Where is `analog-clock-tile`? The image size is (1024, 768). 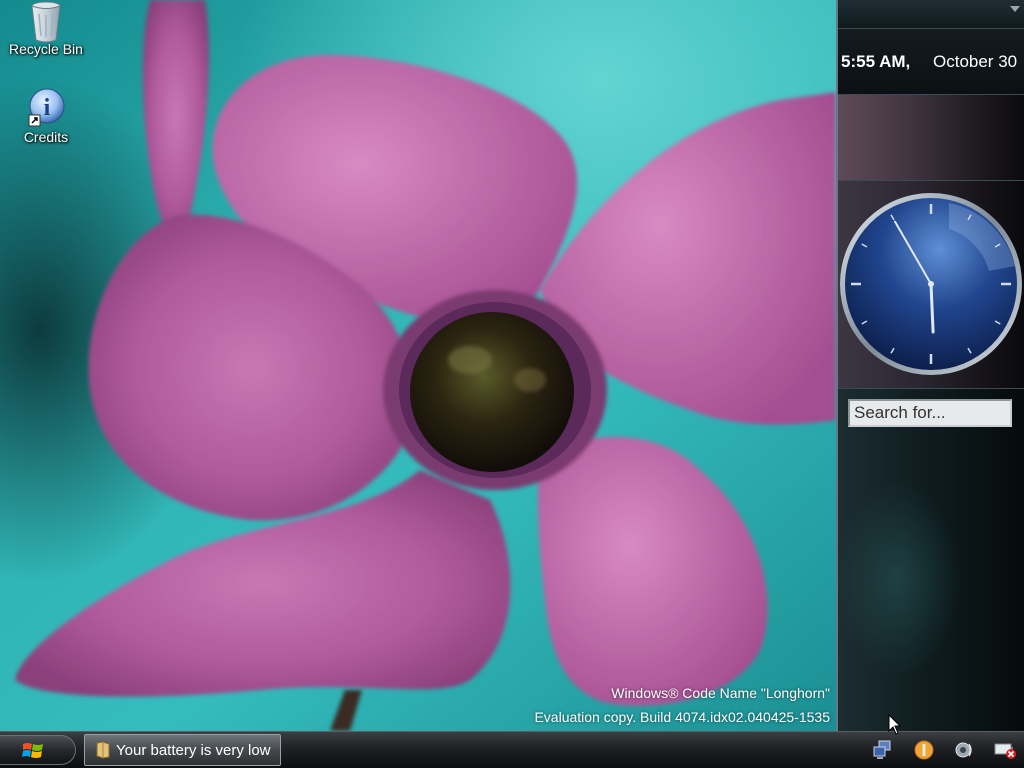
analog-clock-tile is located at coordinates (931, 284).